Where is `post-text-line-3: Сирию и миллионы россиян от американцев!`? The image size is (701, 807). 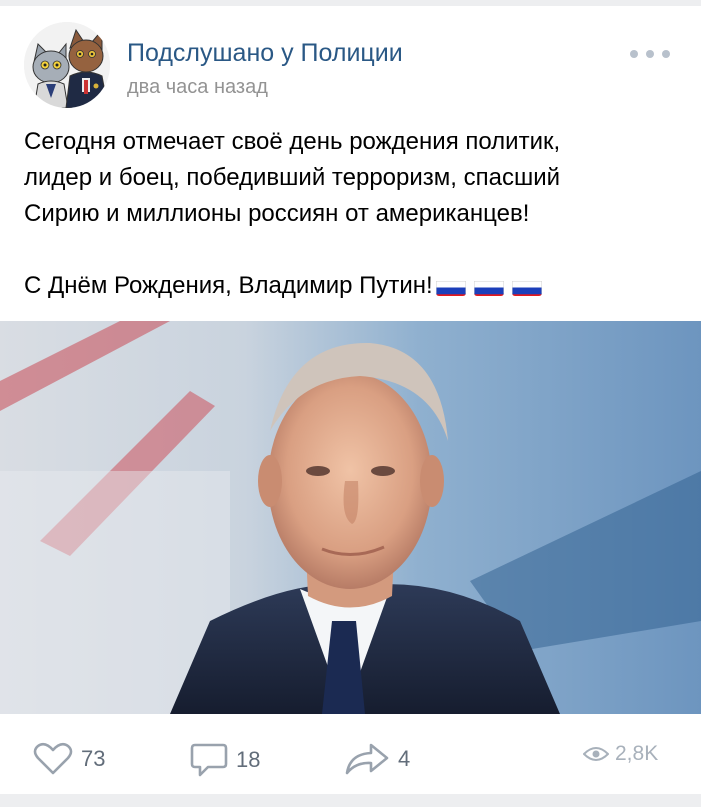 post-text-line-3: Сирию и миллионы россиян от американцев! is located at coordinates (277, 213).